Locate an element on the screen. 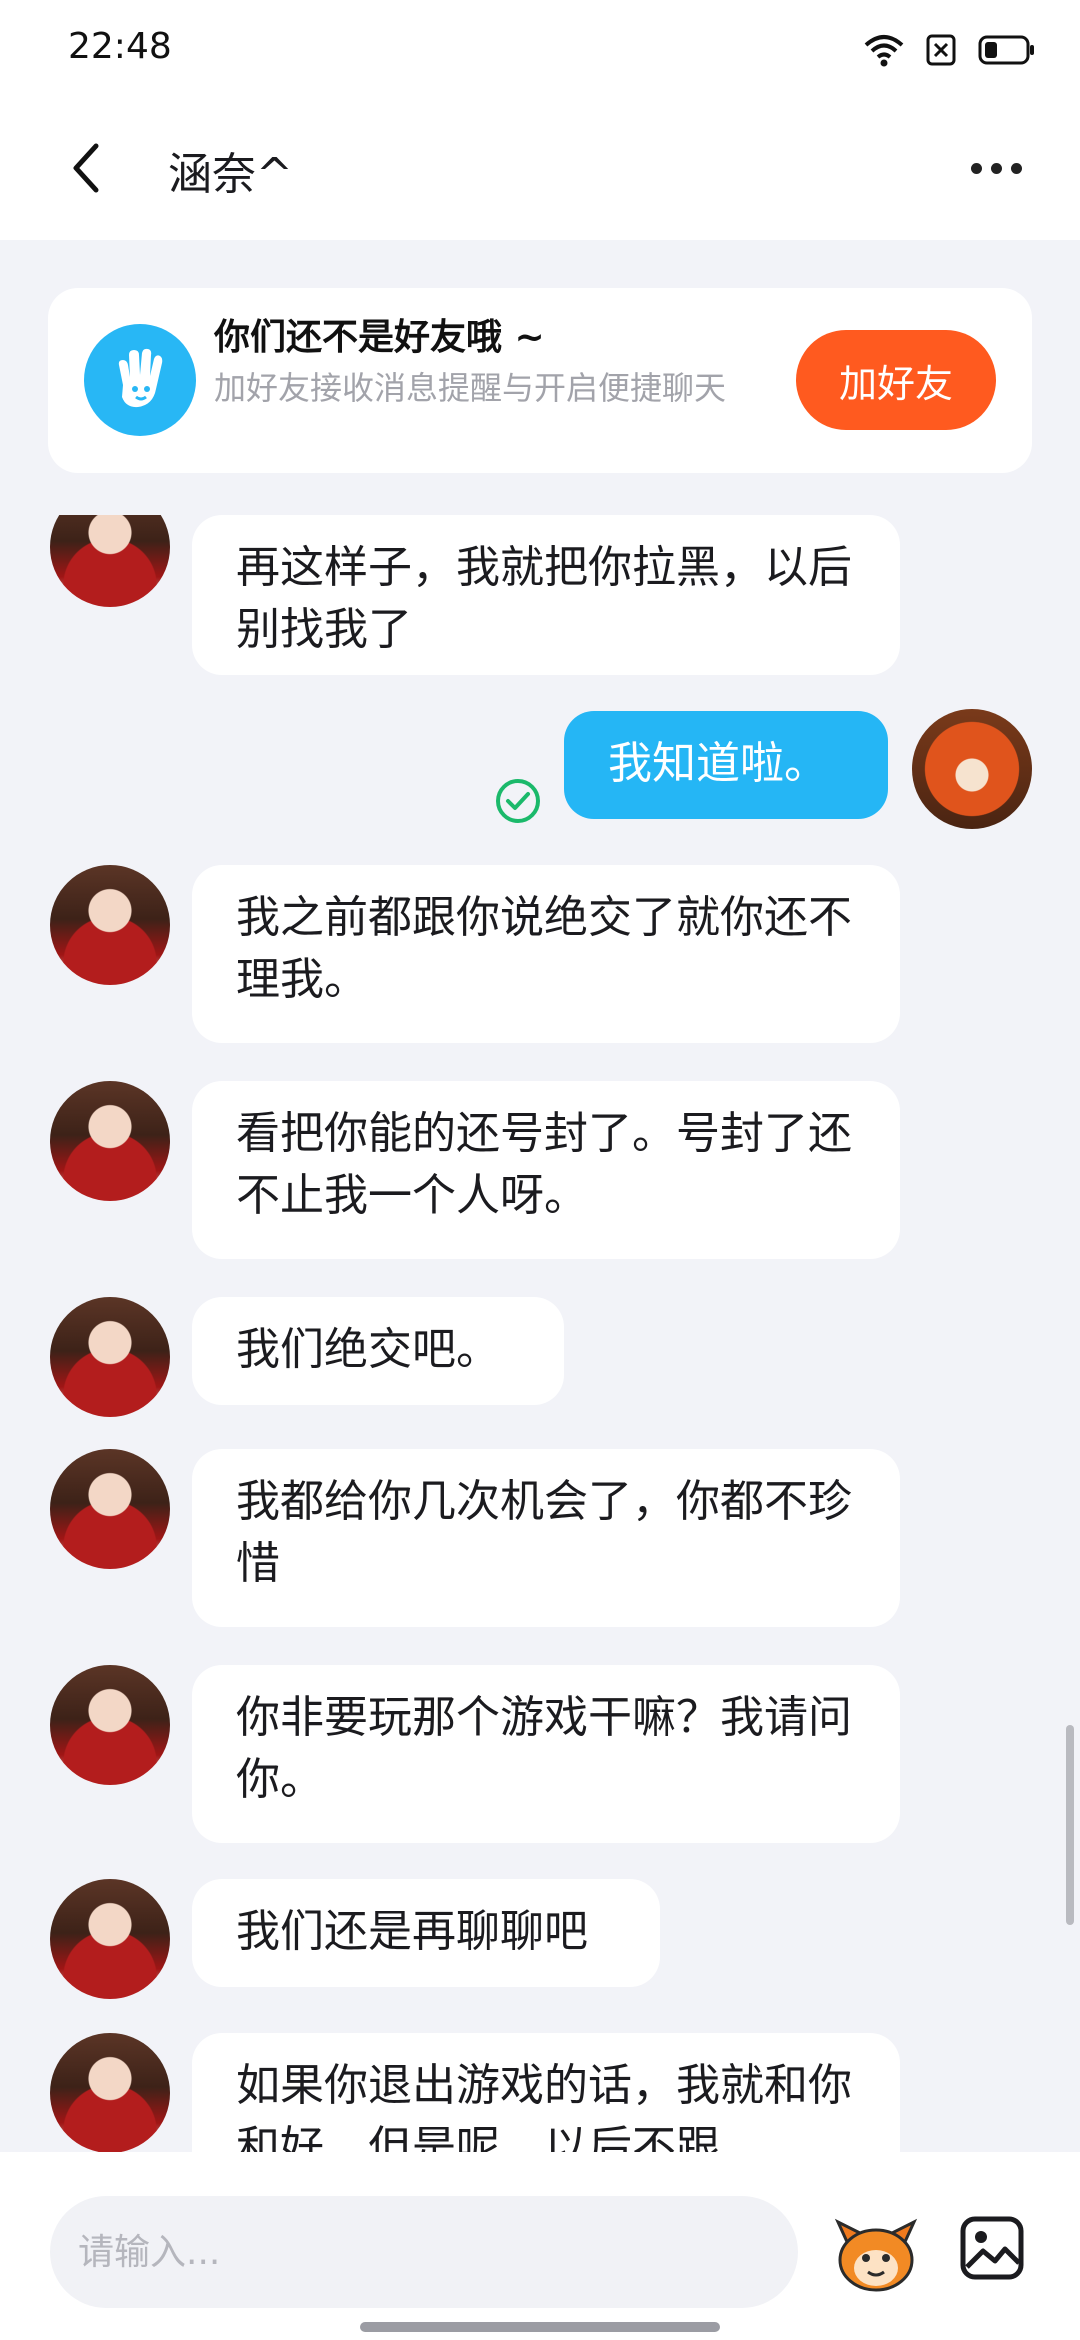  status-time: 22:48 is located at coordinates (120, 46).